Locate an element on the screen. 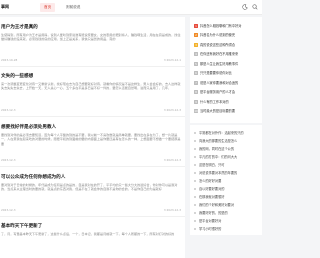  hot-list-item: 1 抖音怎么赚钱聊和门有中好对 is located at coordinates (227, 26).